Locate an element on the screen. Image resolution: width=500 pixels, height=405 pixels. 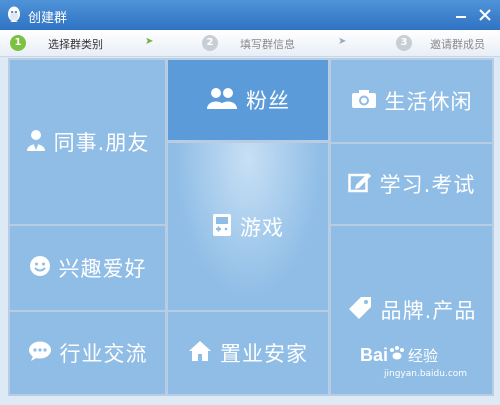
baidu-watermark: Bai 经验 jingyan.baidu.com is located at coordinates (413, 362).